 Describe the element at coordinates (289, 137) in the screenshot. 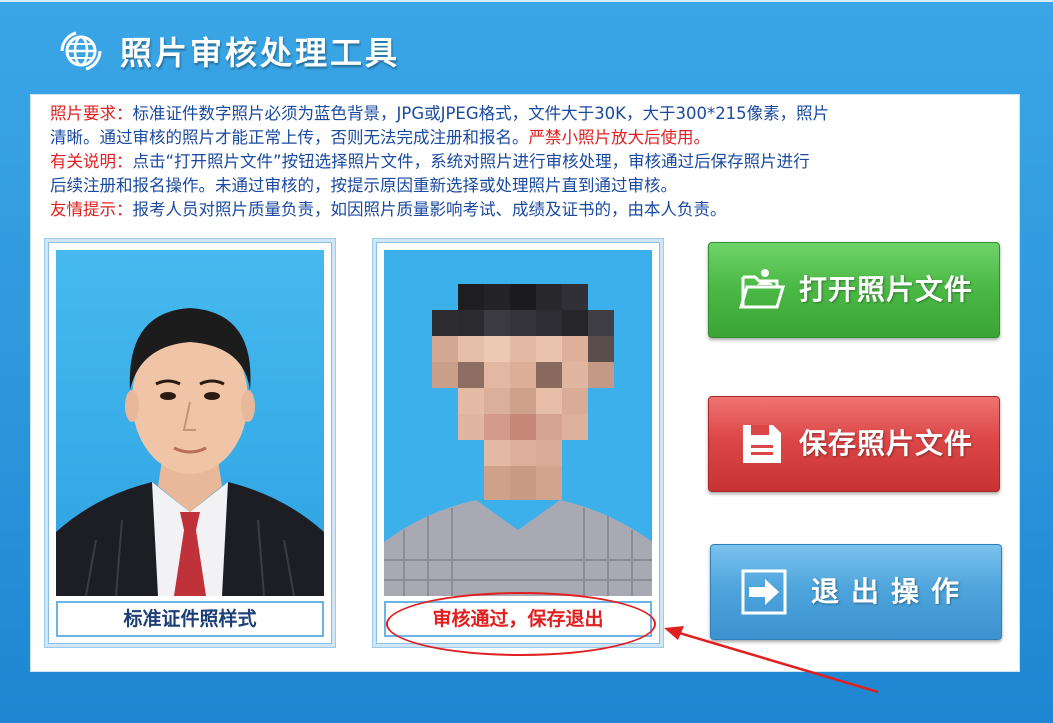

I see `requirements-text-2: 清晰。通过审核的照片才能正常上传，否则无法完成注册和报名。` at that location.